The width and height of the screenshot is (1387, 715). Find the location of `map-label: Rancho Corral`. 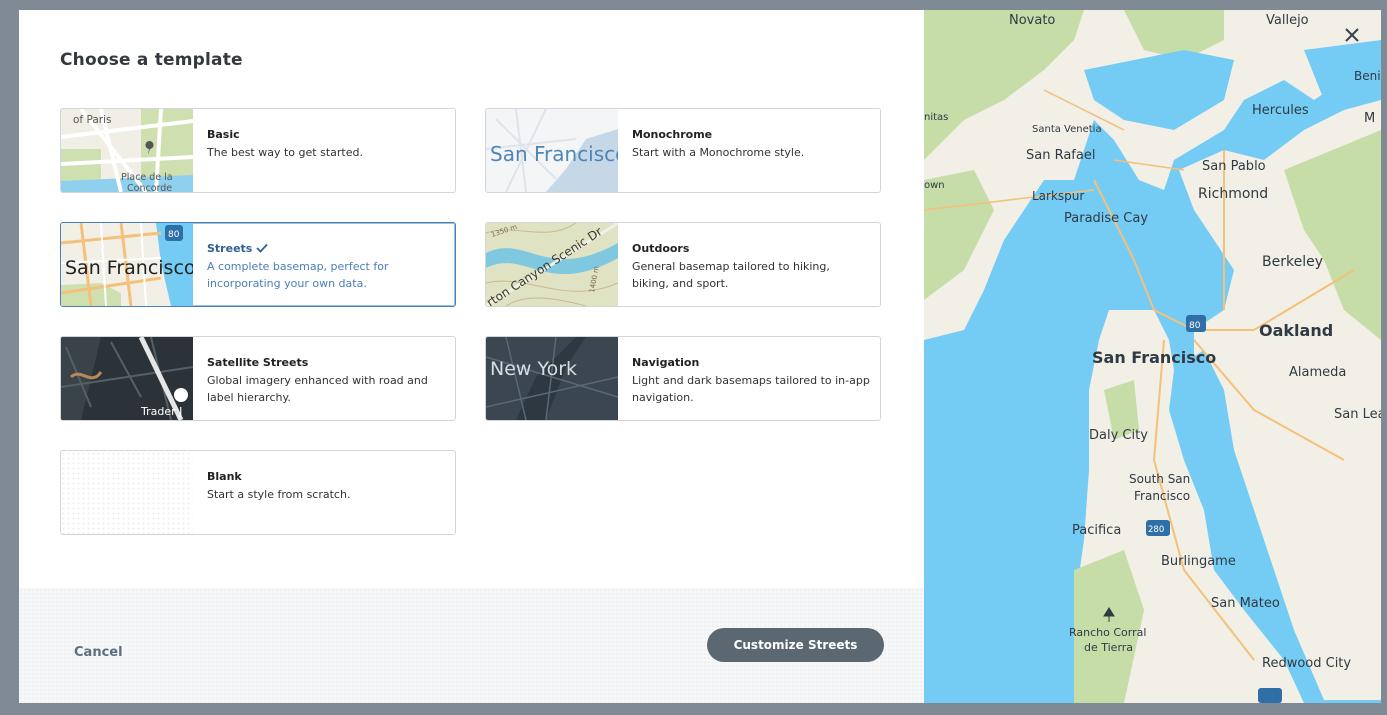

map-label: Rancho Corral is located at coordinates (1107, 632).